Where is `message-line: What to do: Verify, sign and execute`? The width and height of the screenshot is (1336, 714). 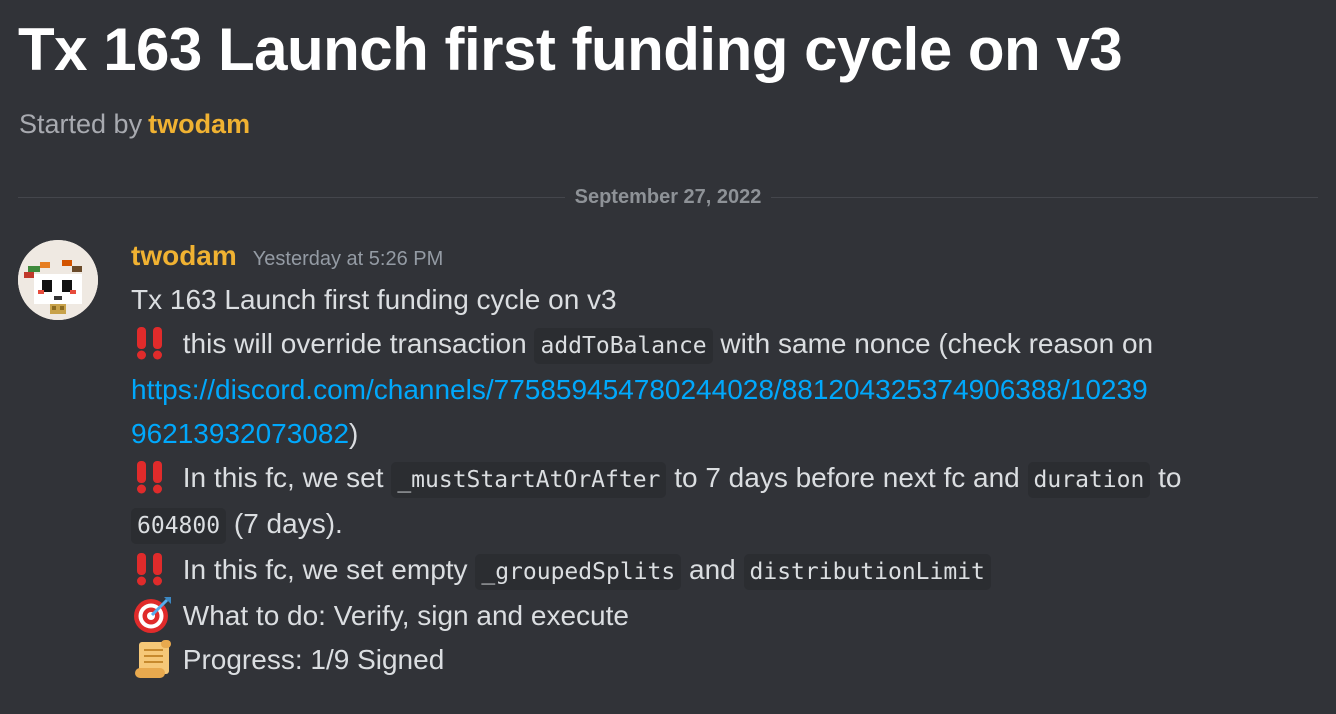
message-line: What to do: Verify, sign and execute is located at coordinates (721, 616).